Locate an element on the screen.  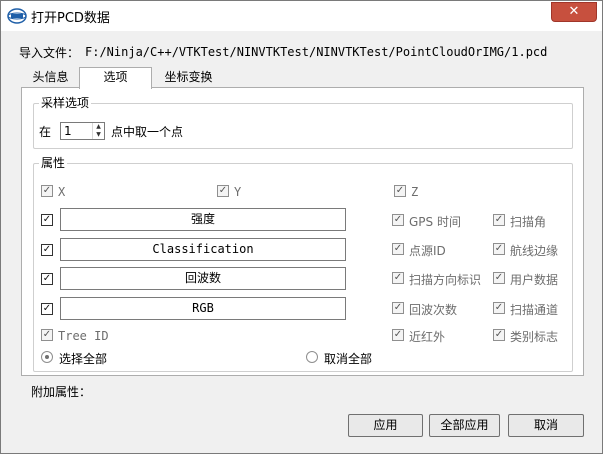
point-source-id-label: 点源ID is located at coordinates (427, 251).